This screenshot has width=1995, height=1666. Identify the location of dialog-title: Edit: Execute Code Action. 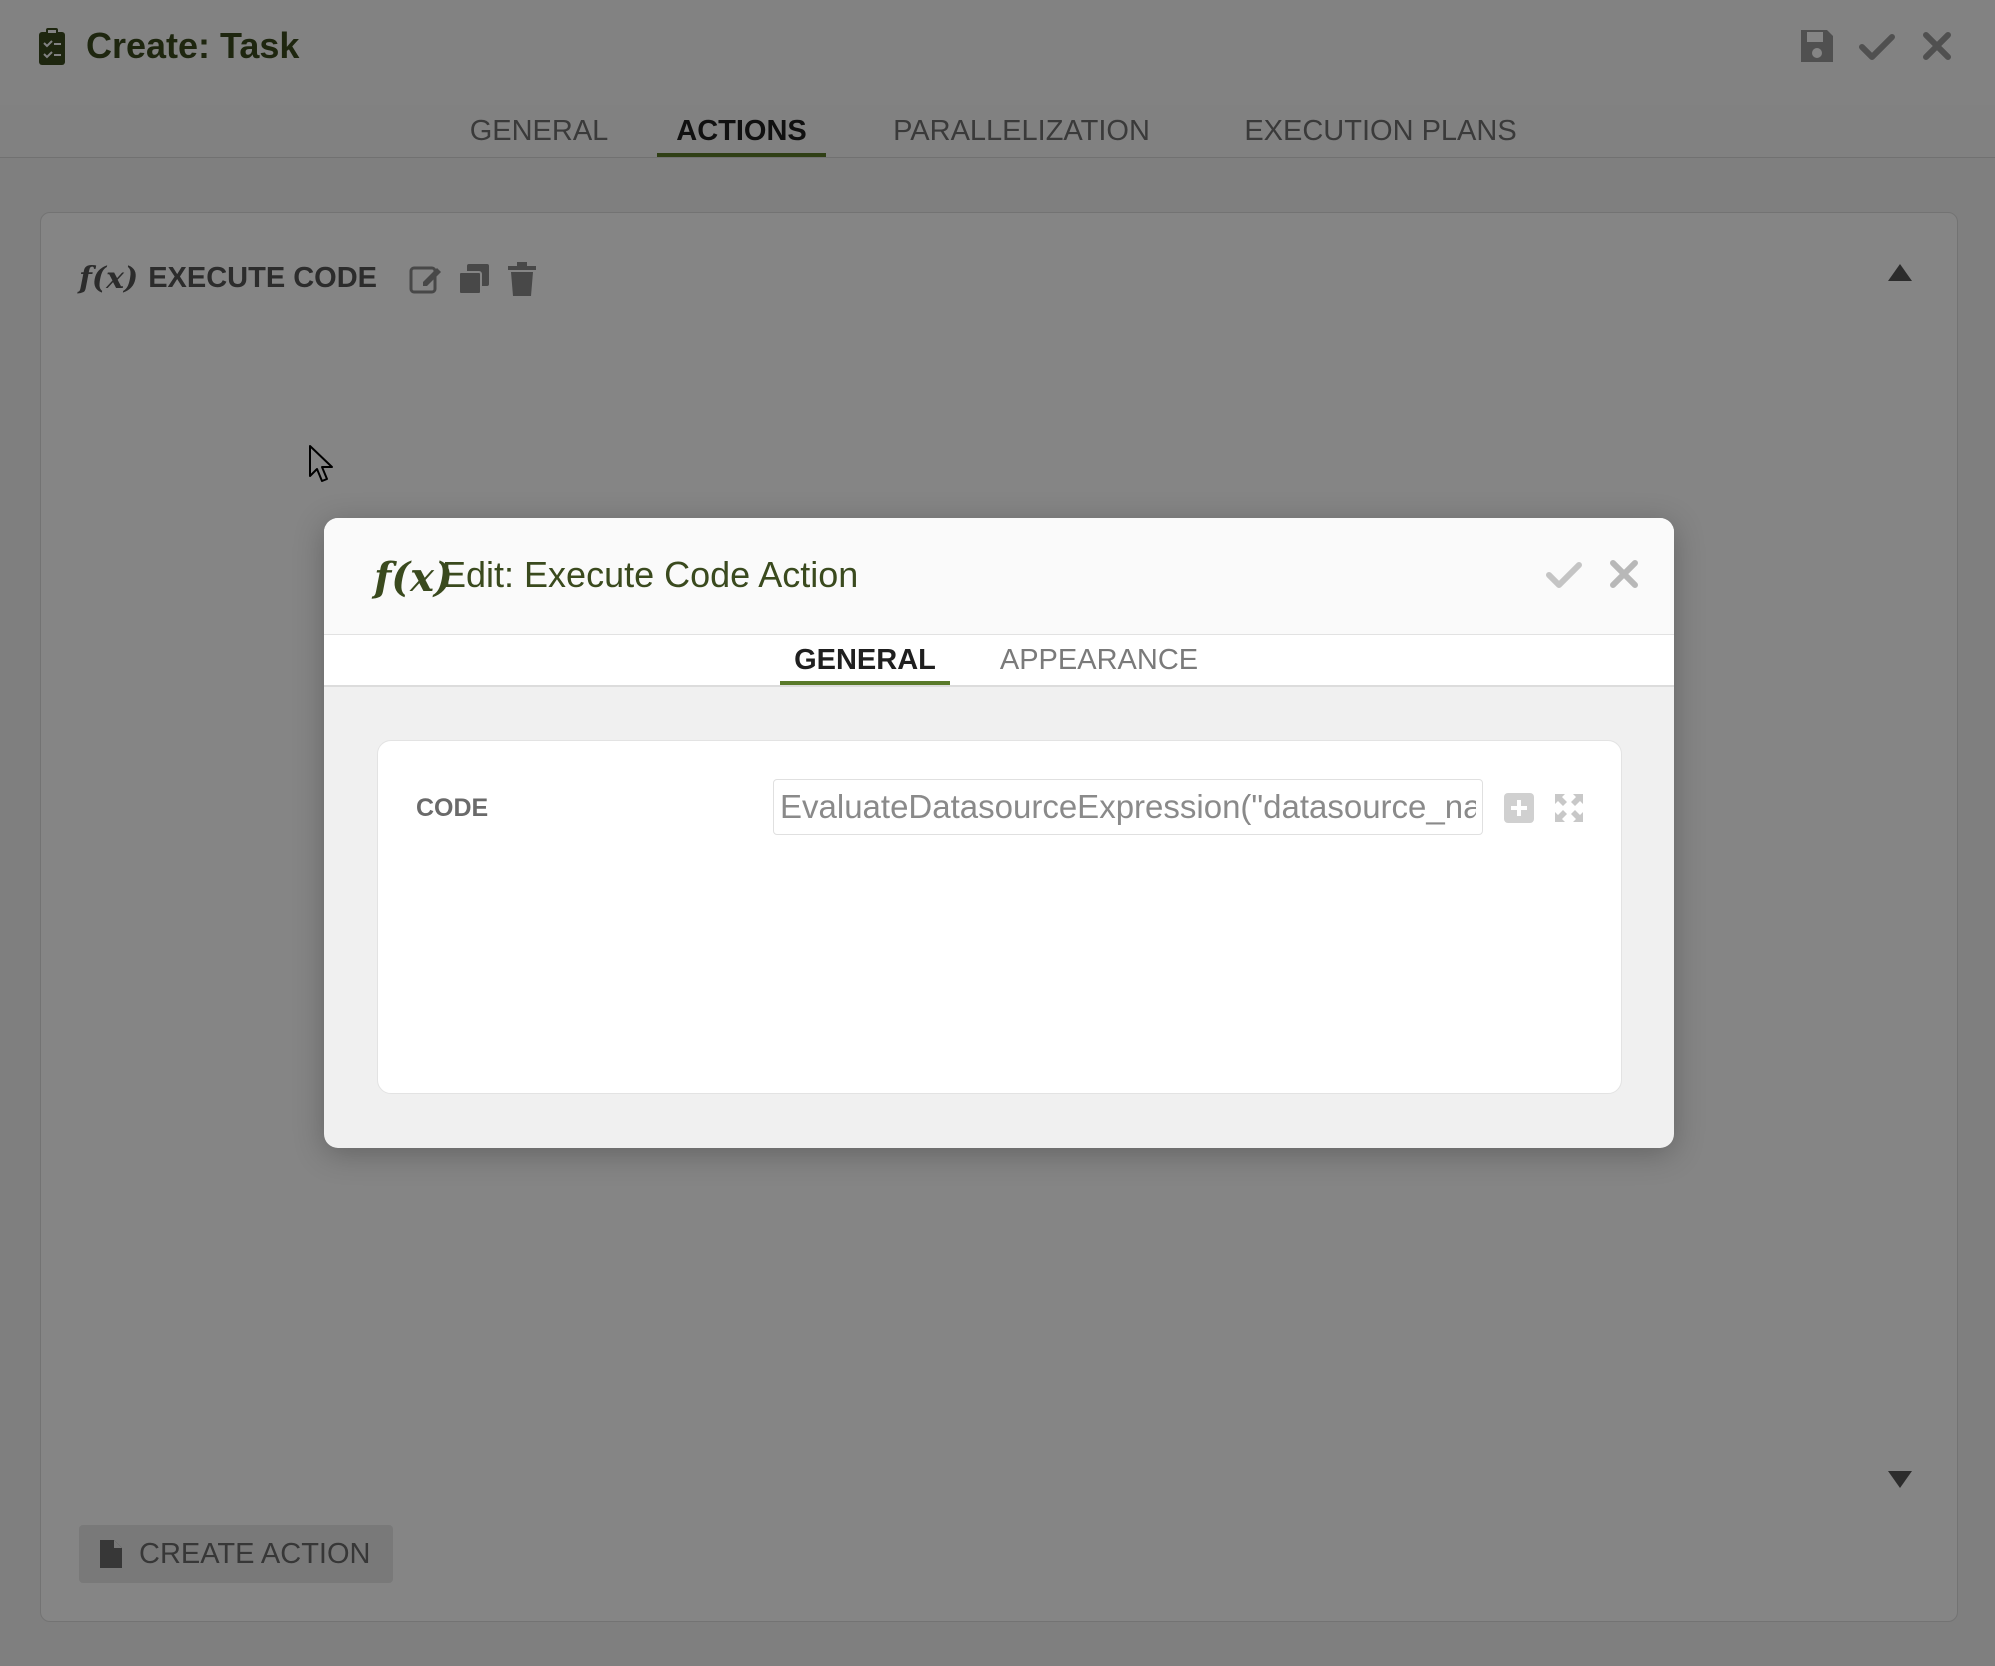
(650, 574).